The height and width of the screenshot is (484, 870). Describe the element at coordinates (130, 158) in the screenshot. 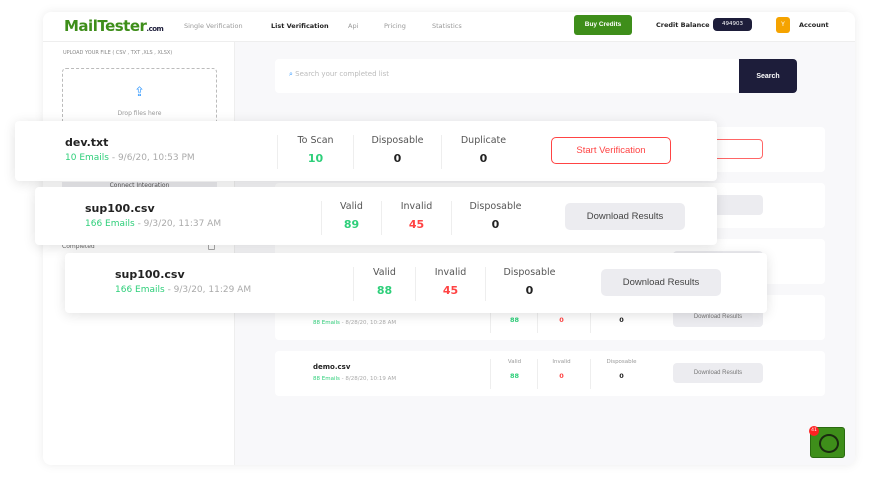

I see `file-meta: 10 Emails - 9/6/20, 10:53 PM` at that location.